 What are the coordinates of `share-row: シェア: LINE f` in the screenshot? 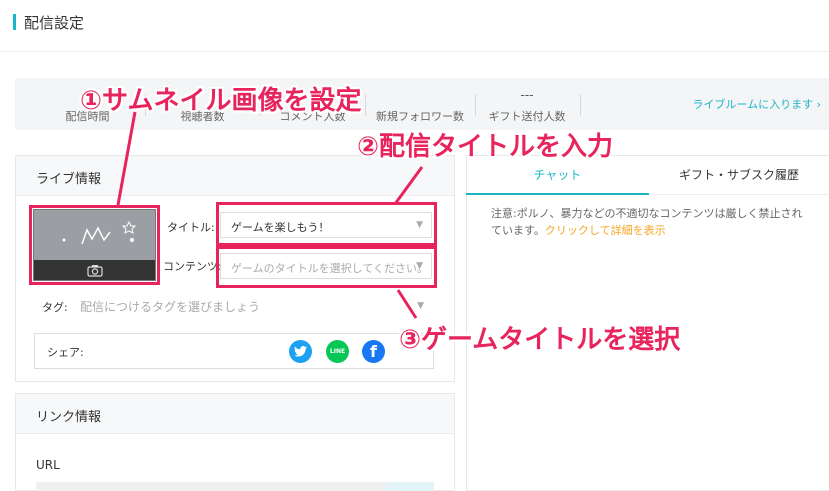 It's located at (234, 351).